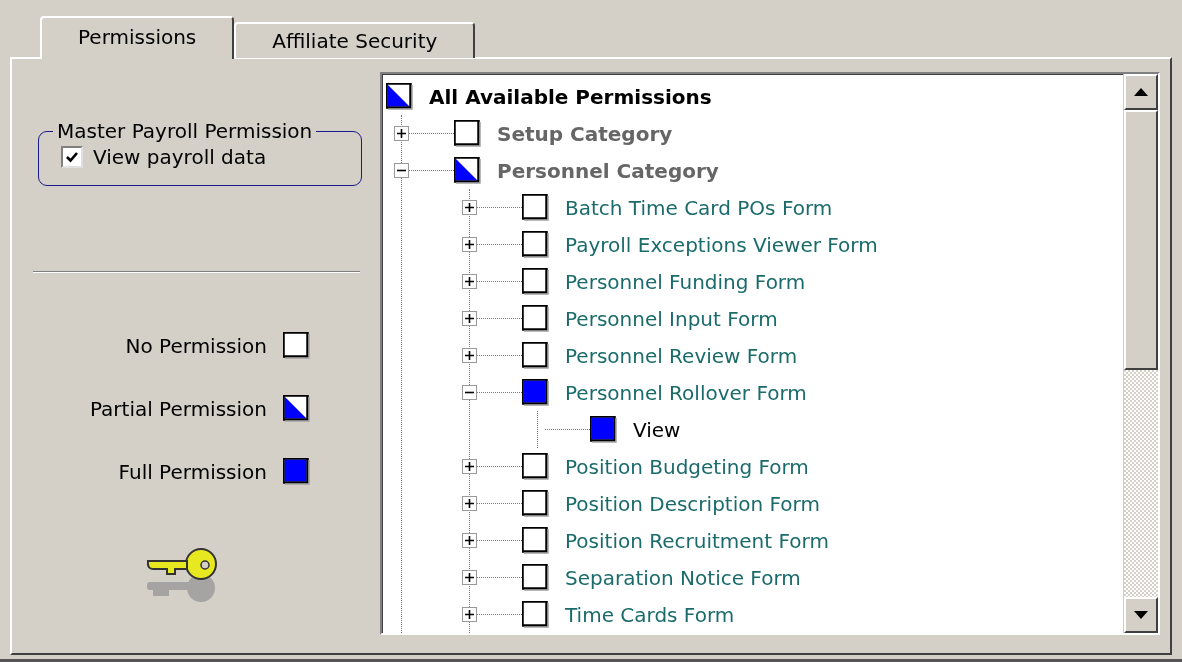 The image size is (1182, 662). What do you see at coordinates (686, 392) in the screenshot?
I see `tree-item-label: Personnel Rollover Form` at bounding box center [686, 392].